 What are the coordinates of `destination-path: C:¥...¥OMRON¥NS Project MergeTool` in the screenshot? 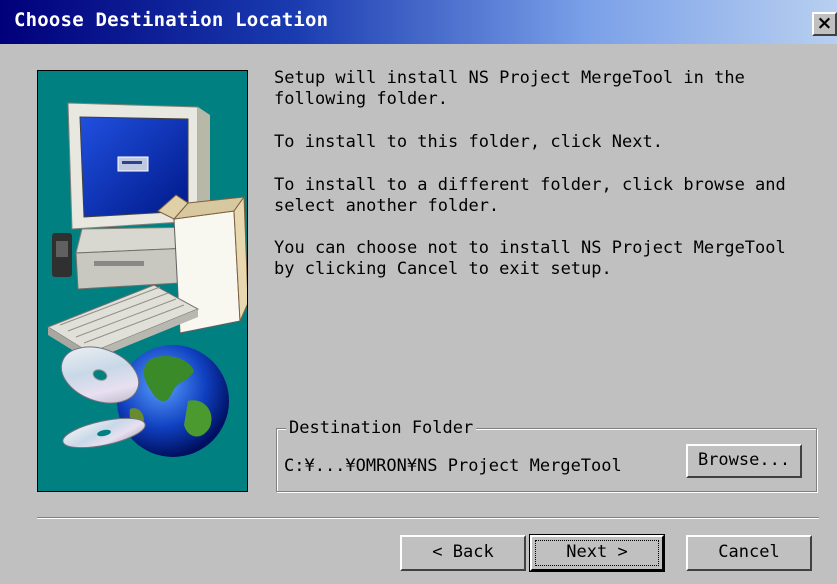 It's located at (453, 466).